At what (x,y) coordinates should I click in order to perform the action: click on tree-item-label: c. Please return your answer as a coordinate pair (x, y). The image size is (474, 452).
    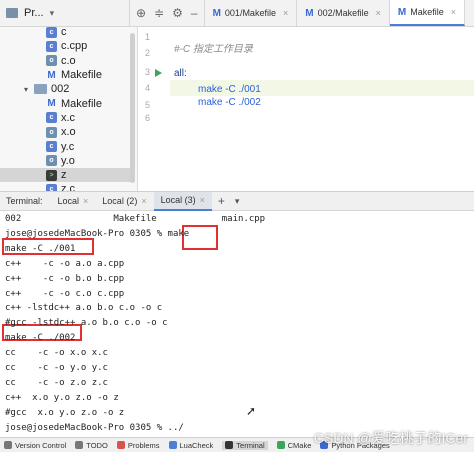
    Looking at the image, I should click on (64, 33).